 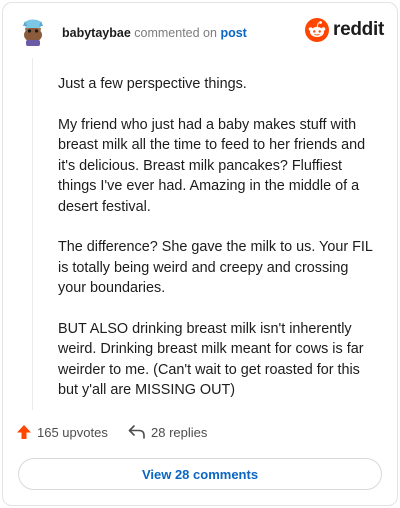 What do you see at coordinates (233, 33) in the screenshot?
I see `post-link: post` at bounding box center [233, 33].